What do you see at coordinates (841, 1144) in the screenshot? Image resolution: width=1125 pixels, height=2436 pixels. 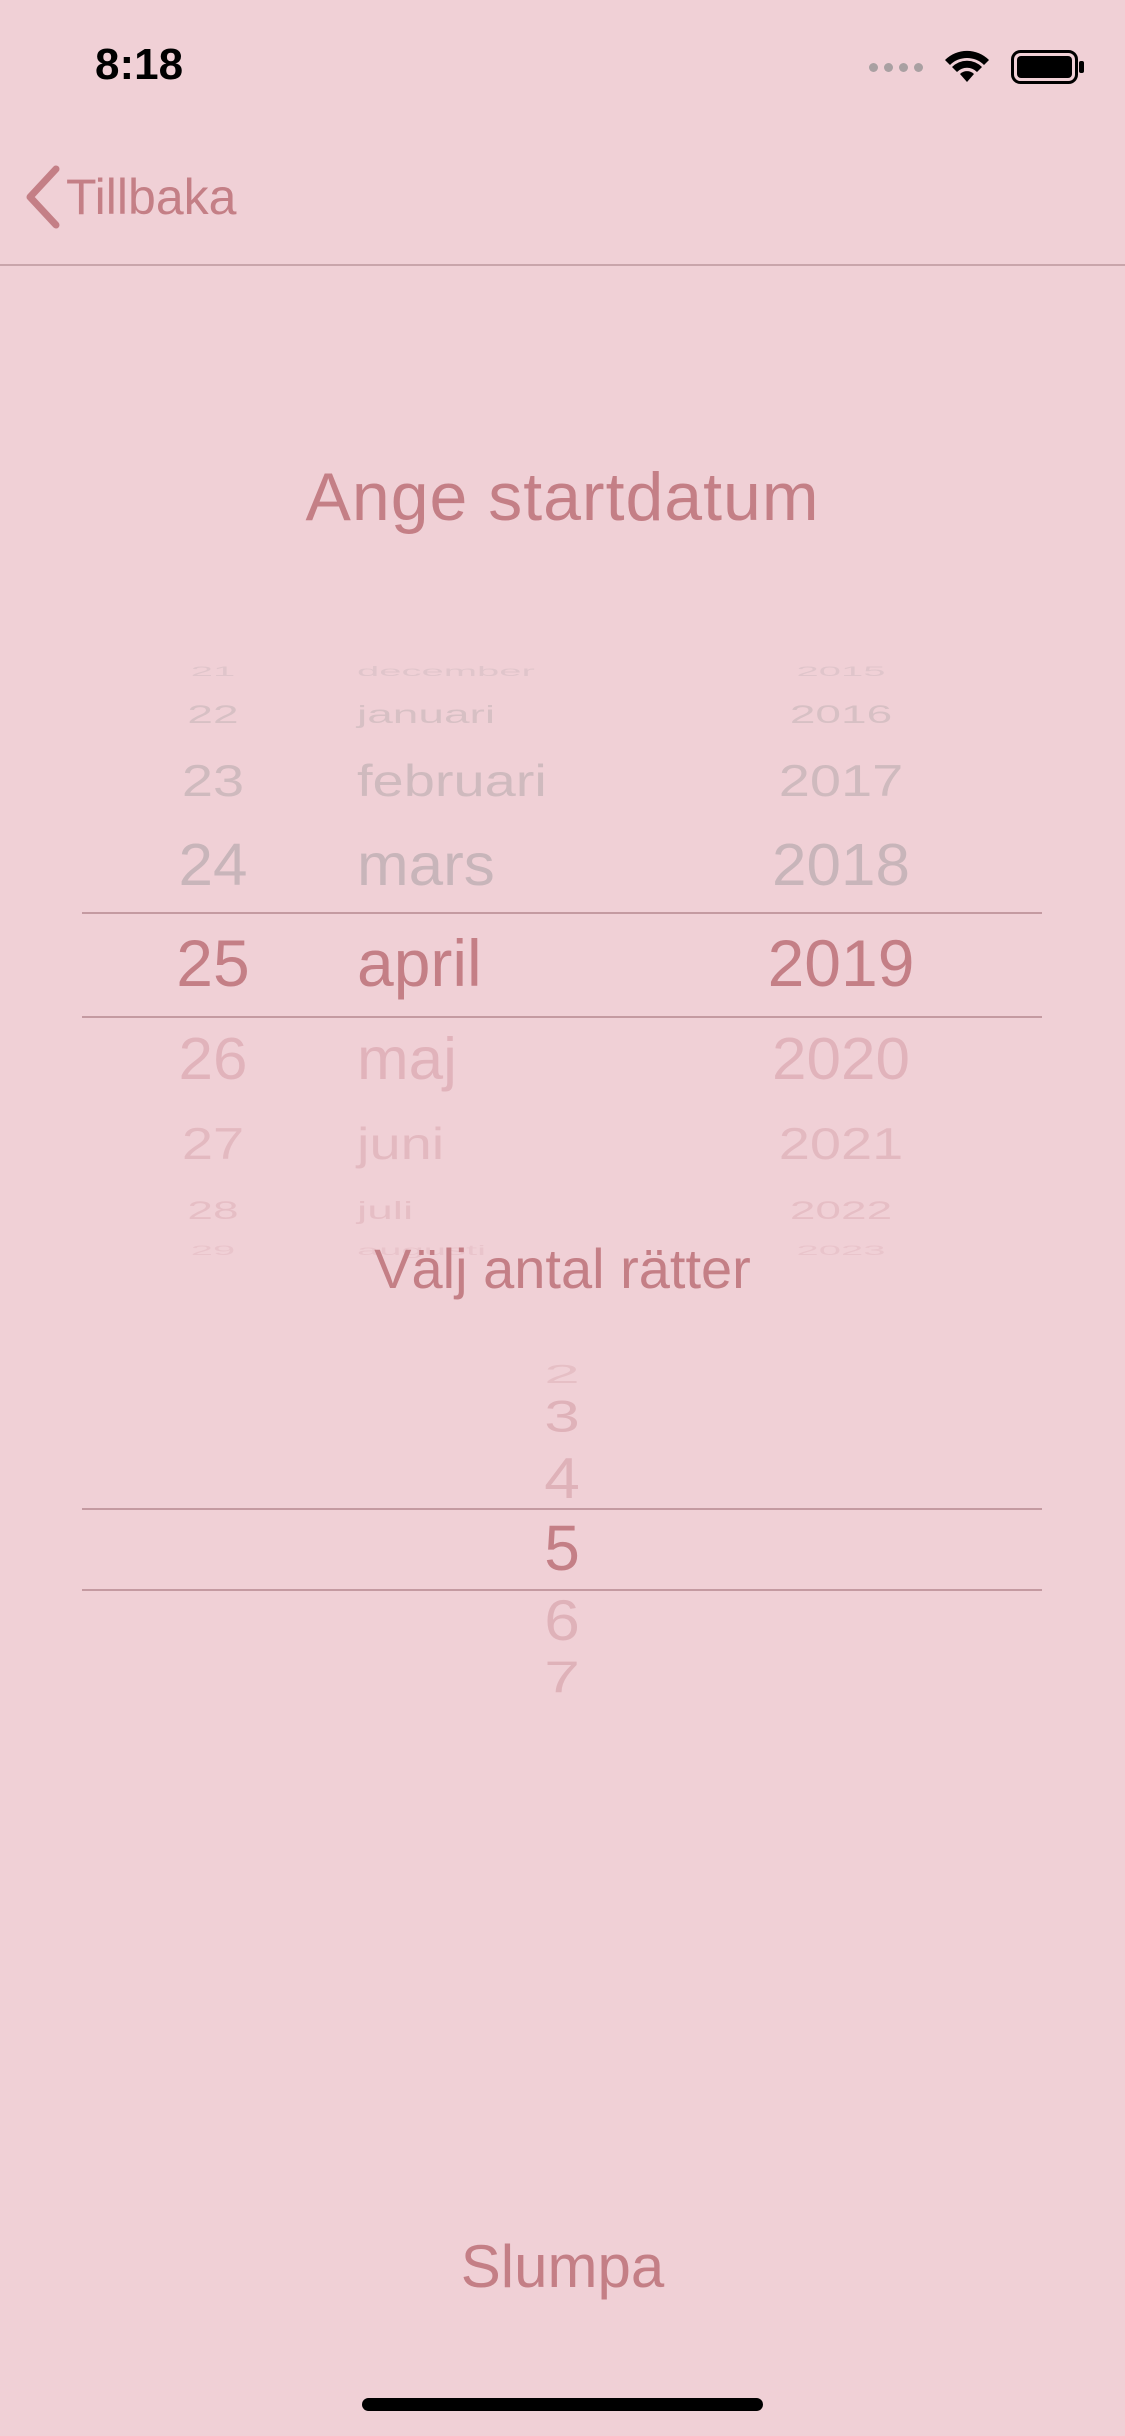 I see `picker-year-option: 2021` at bounding box center [841, 1144].